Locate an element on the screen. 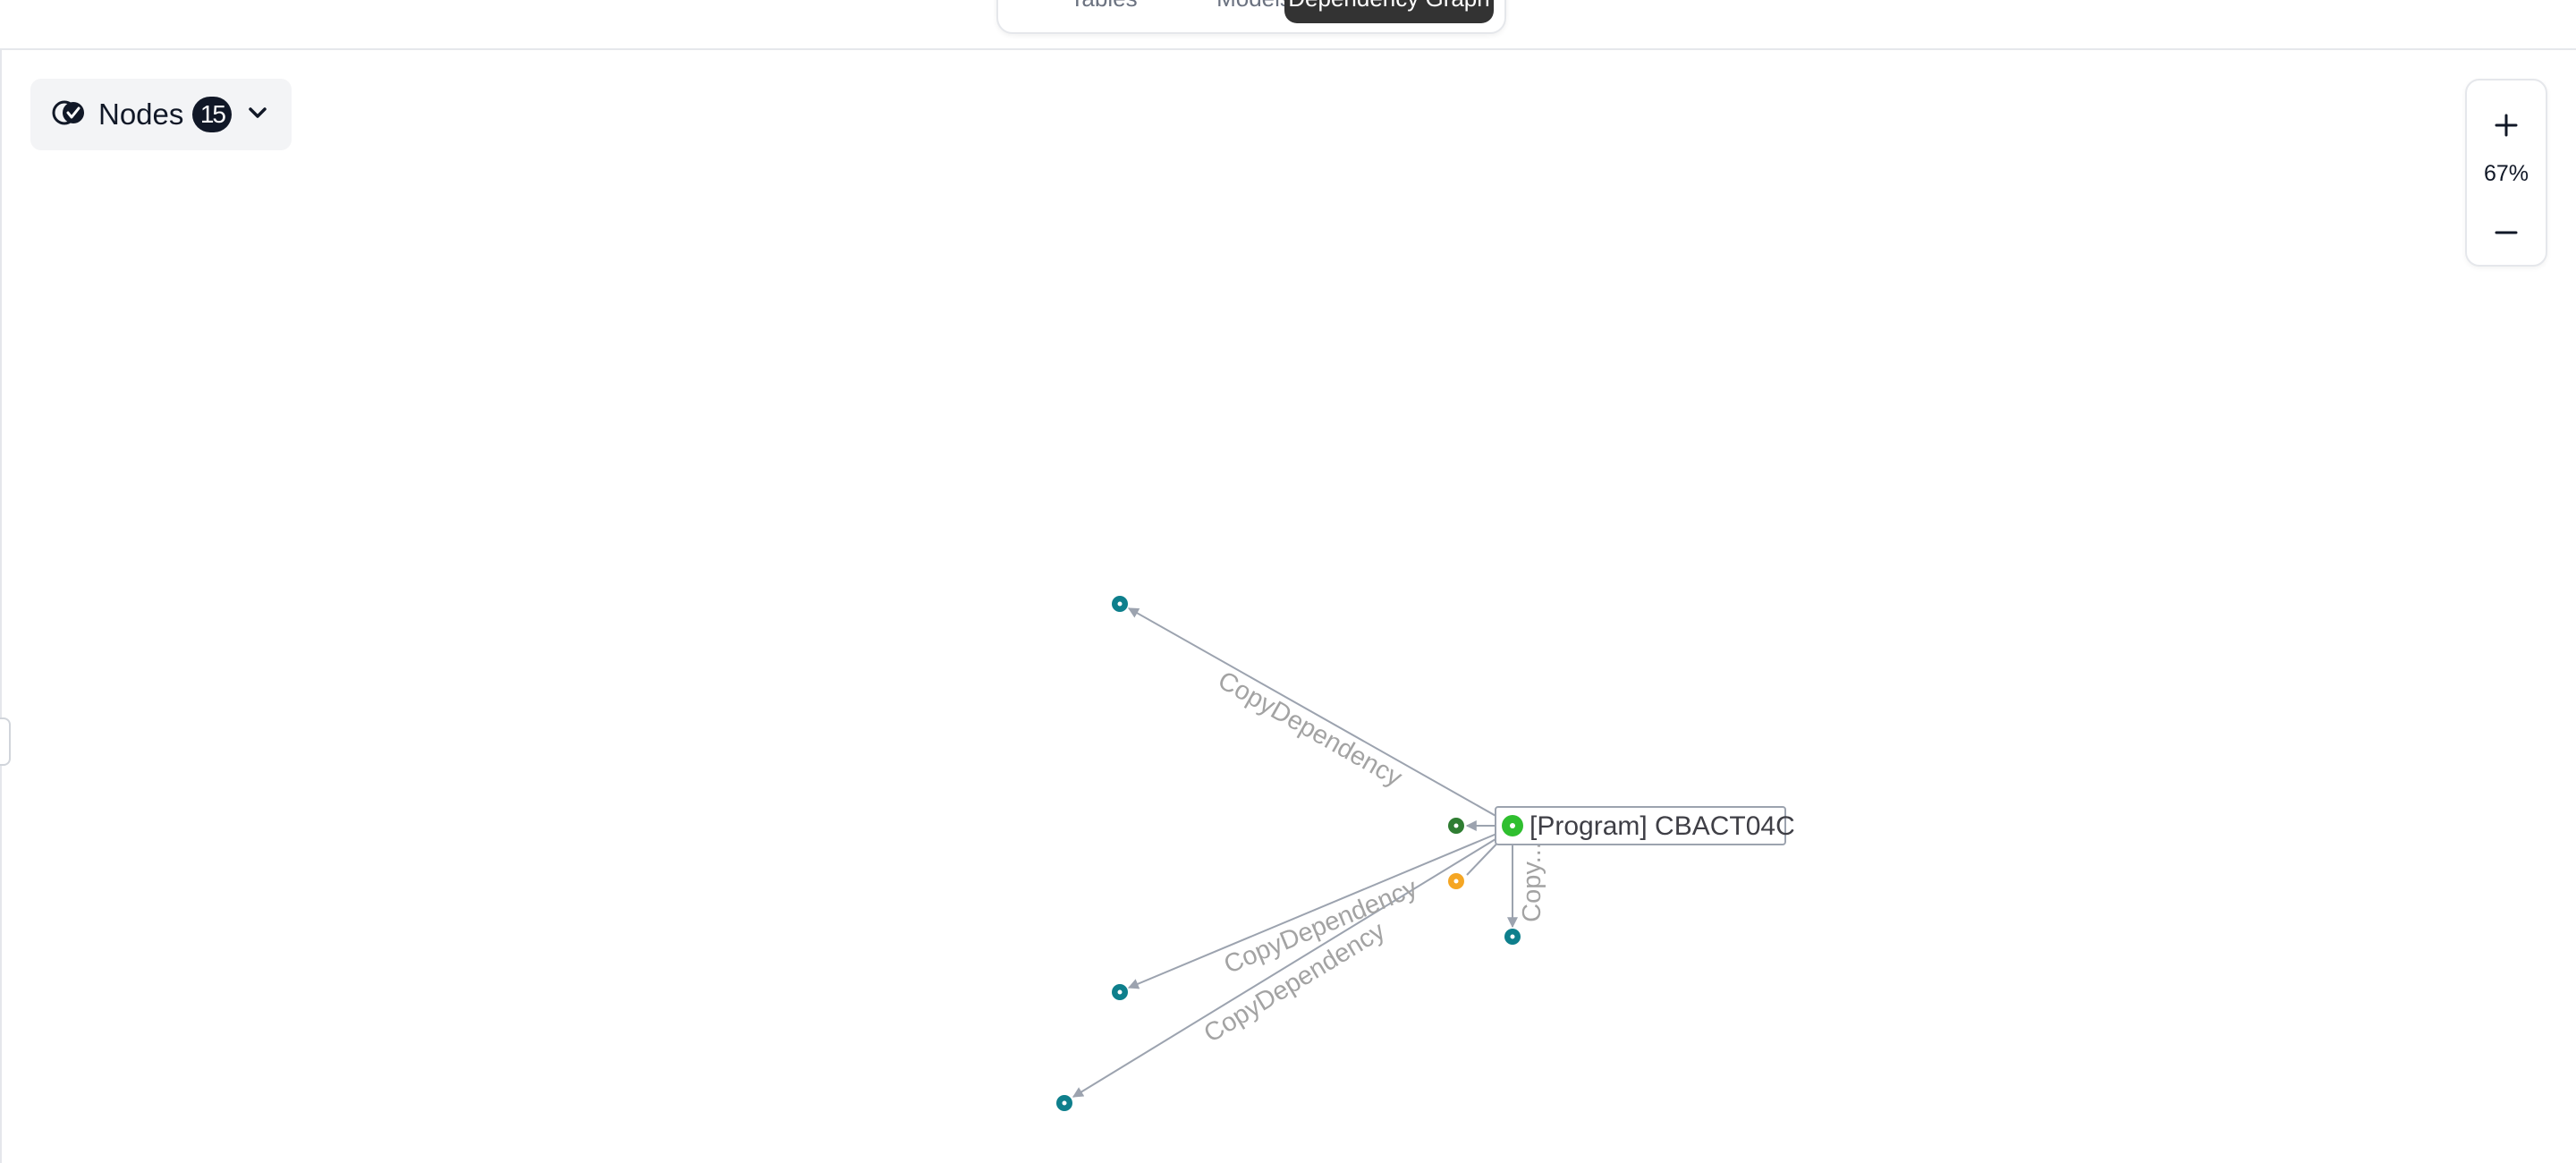  selected-node-label: [Program] CBACT04C is located at coordinates (1662, 826).